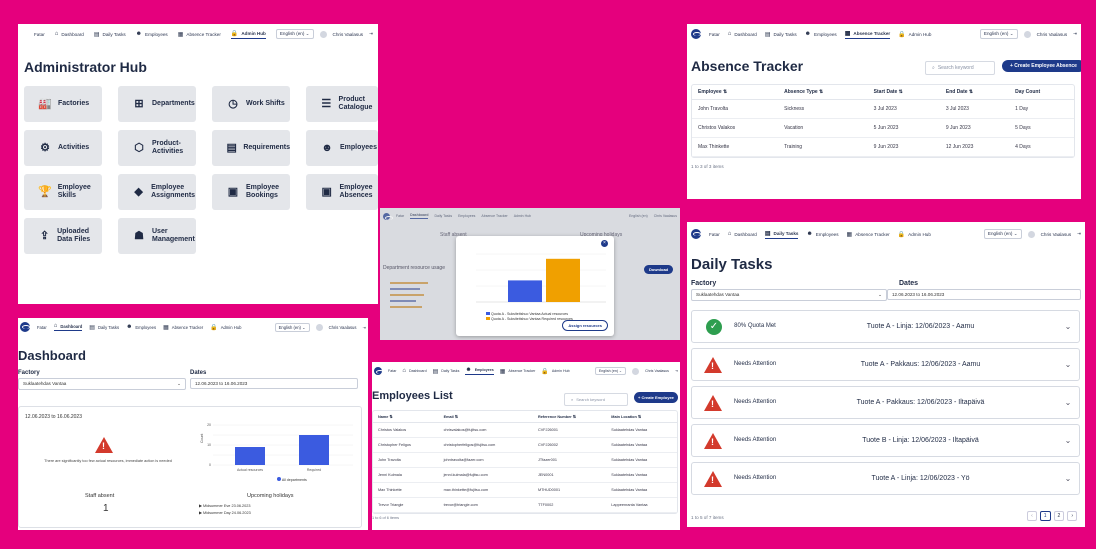 This screenshot has width=1096, height=549. I want to click on col-name: Name ⇅, so click(406, 417).